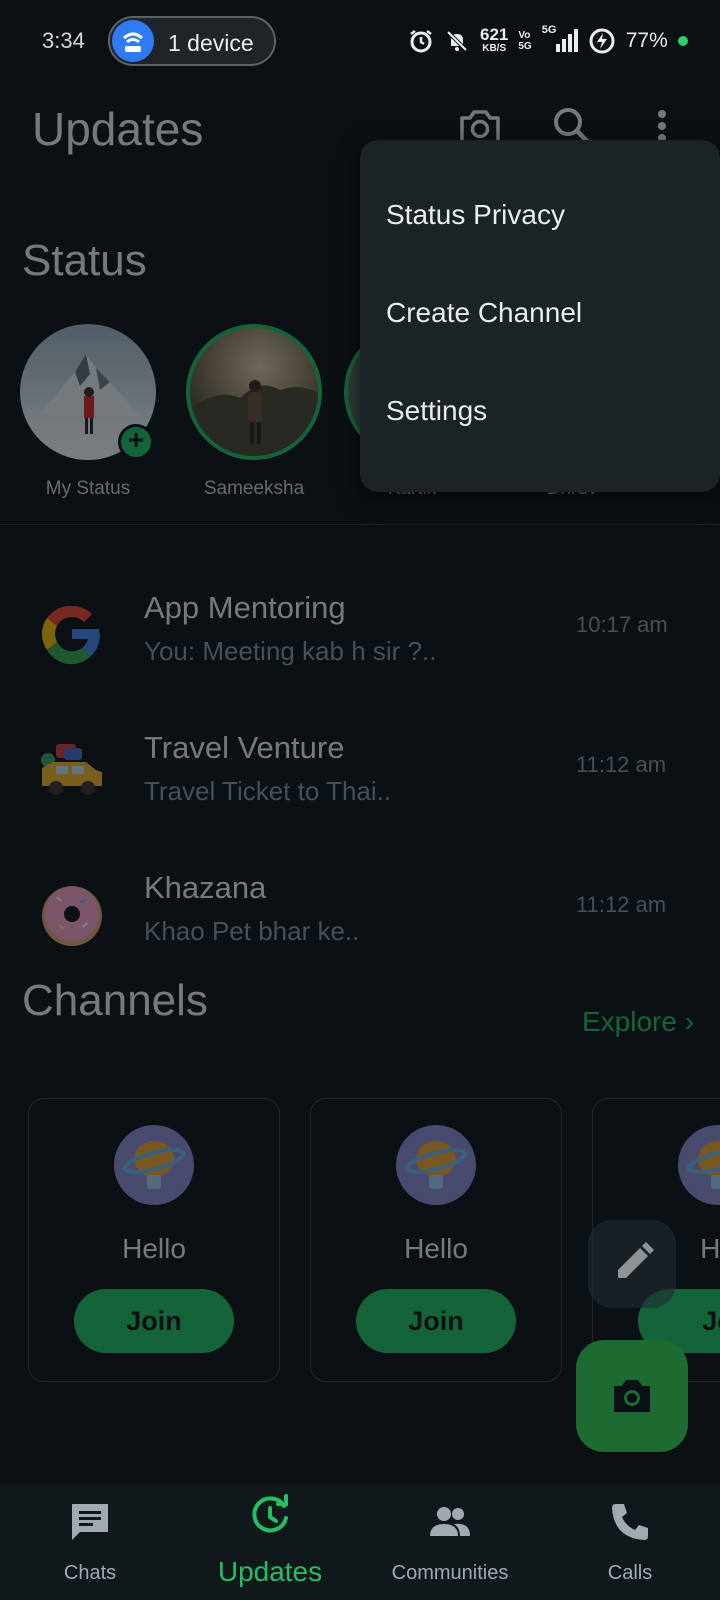  I want to click on tab-calls: Calls, so click(630, 1542).